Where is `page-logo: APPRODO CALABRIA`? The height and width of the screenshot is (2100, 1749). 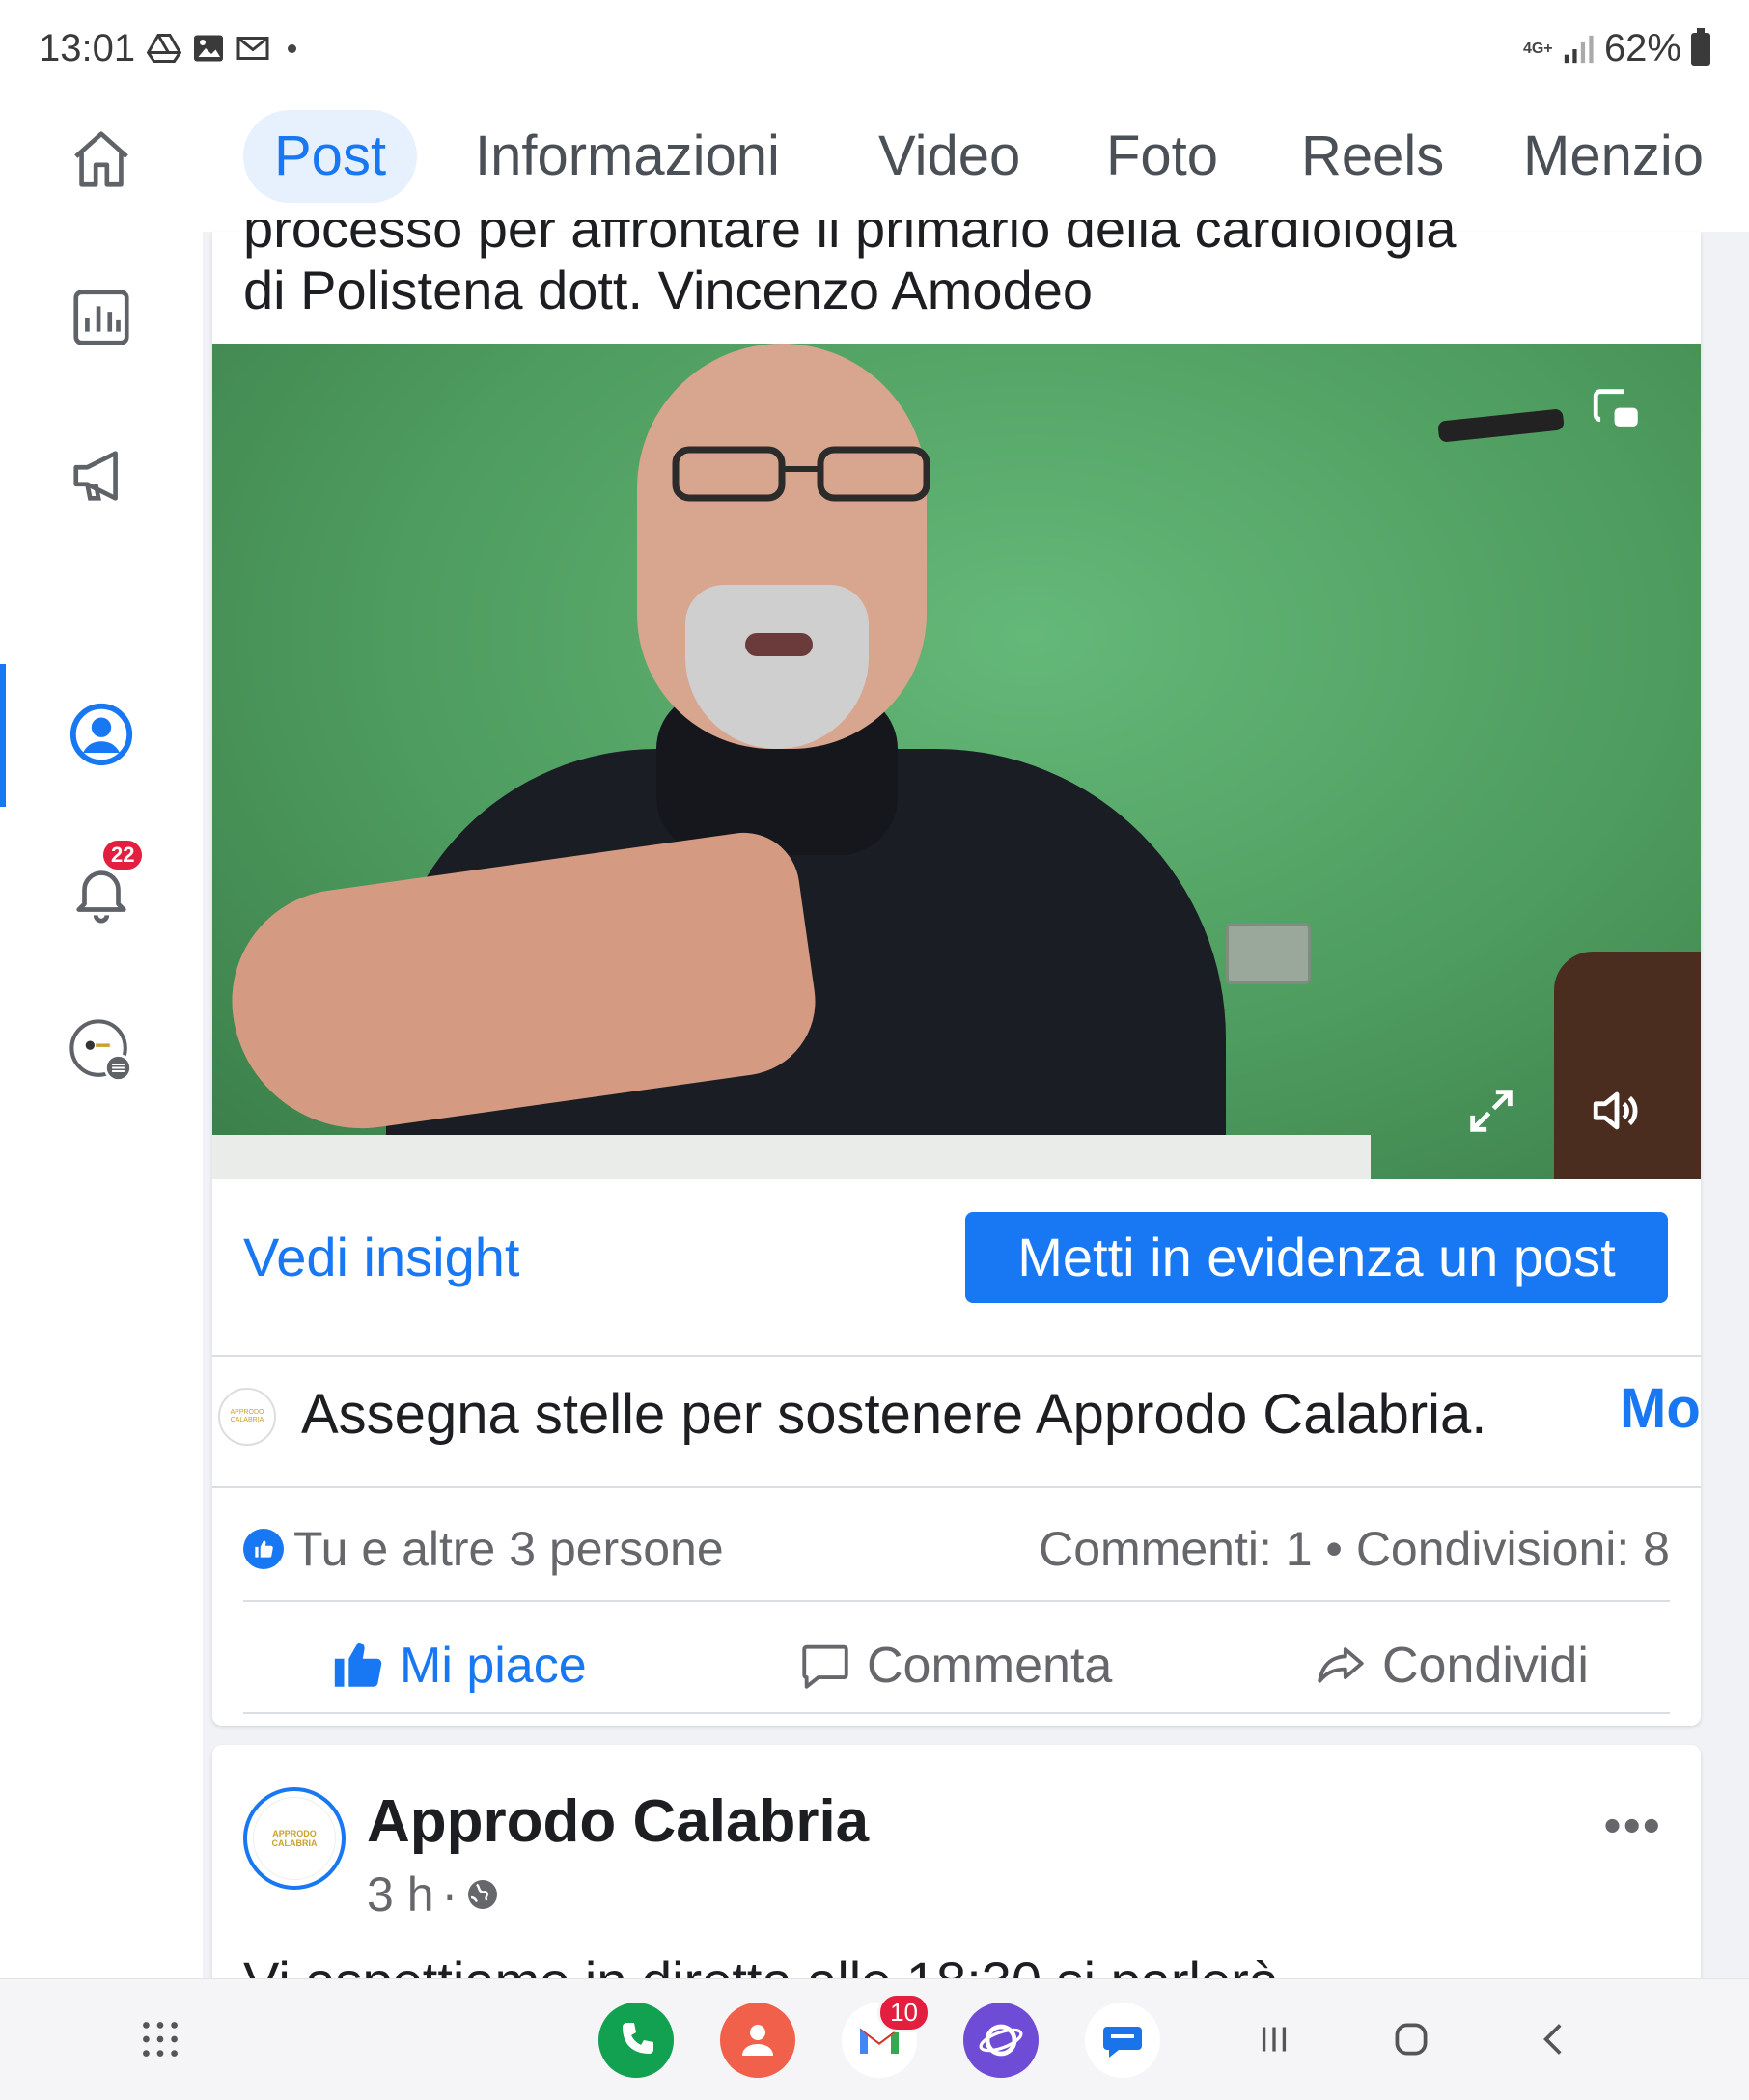
page-logo: APPRODO CALABRIA is located at coordinates (295, 1838).